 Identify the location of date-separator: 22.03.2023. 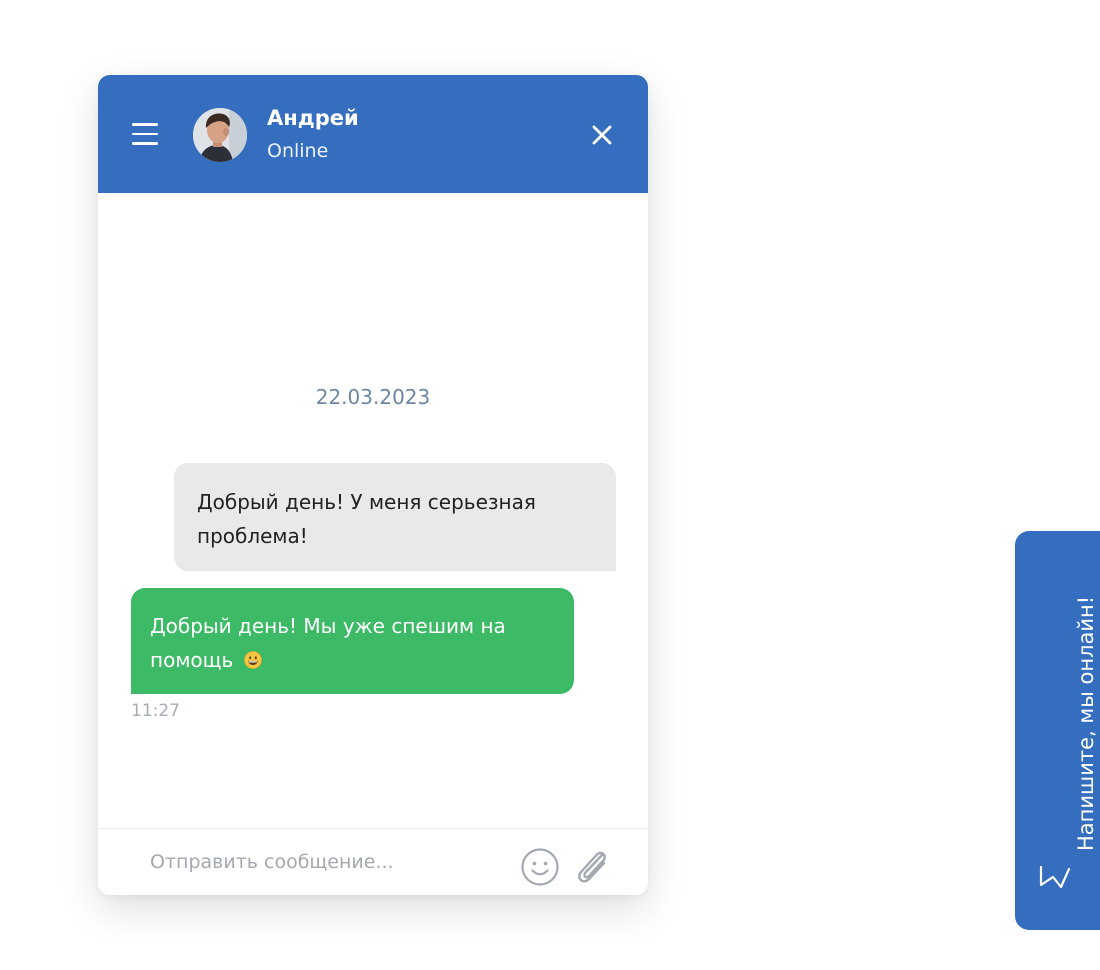
(373, 397).